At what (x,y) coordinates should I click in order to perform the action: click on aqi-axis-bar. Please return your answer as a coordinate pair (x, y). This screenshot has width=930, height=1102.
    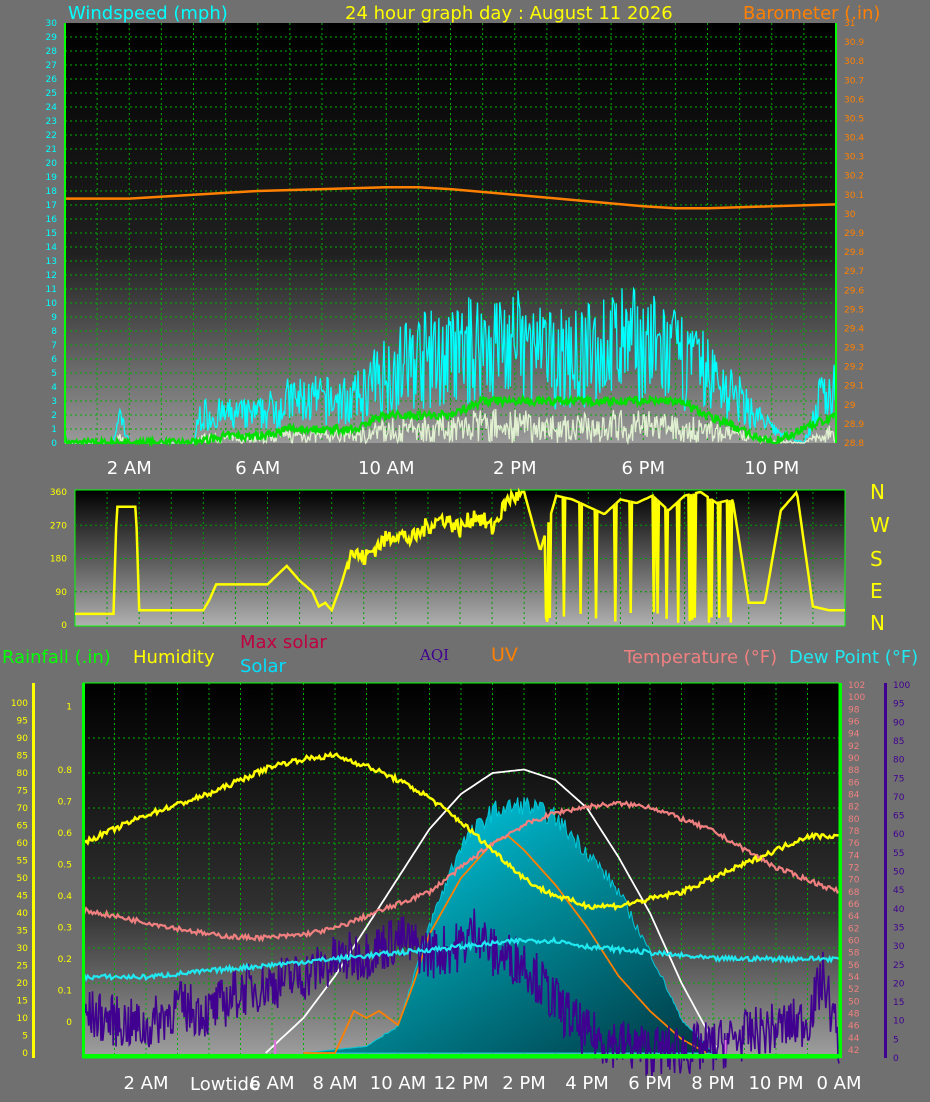
    Looking at the image, I should click on (885, 870).